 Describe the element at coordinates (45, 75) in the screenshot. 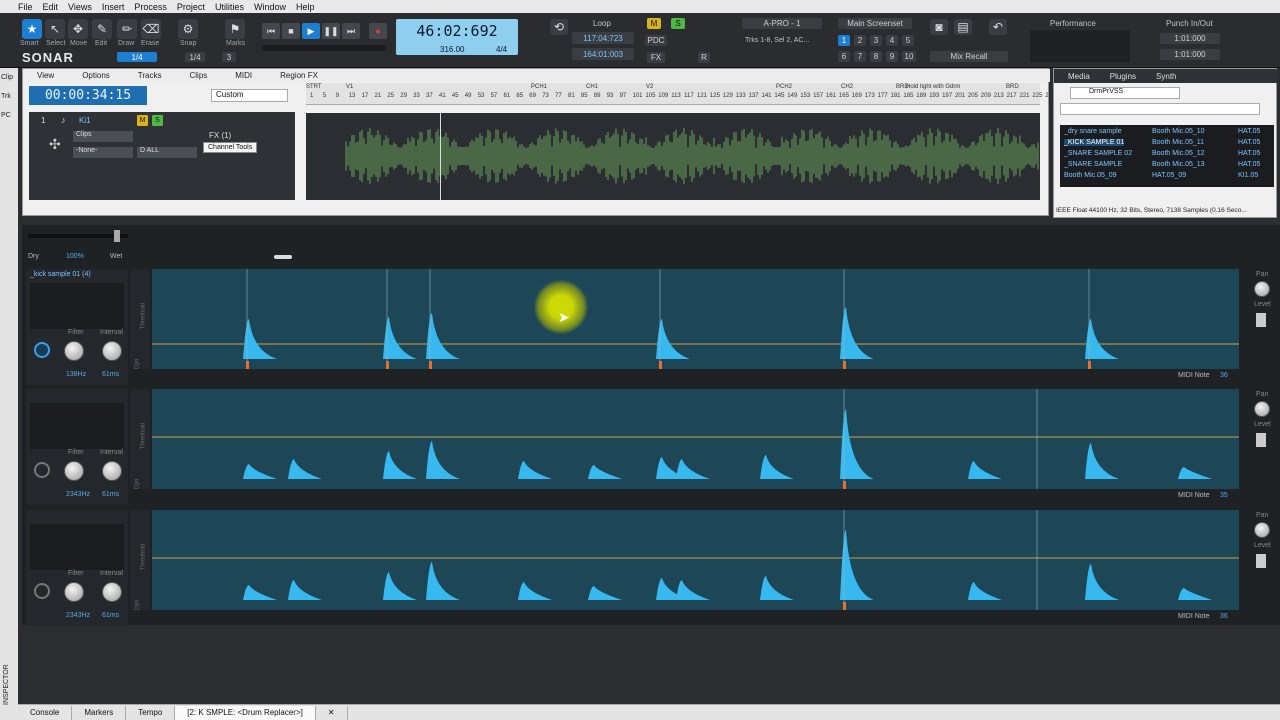

I see `tv-menu-view: View` at that location.